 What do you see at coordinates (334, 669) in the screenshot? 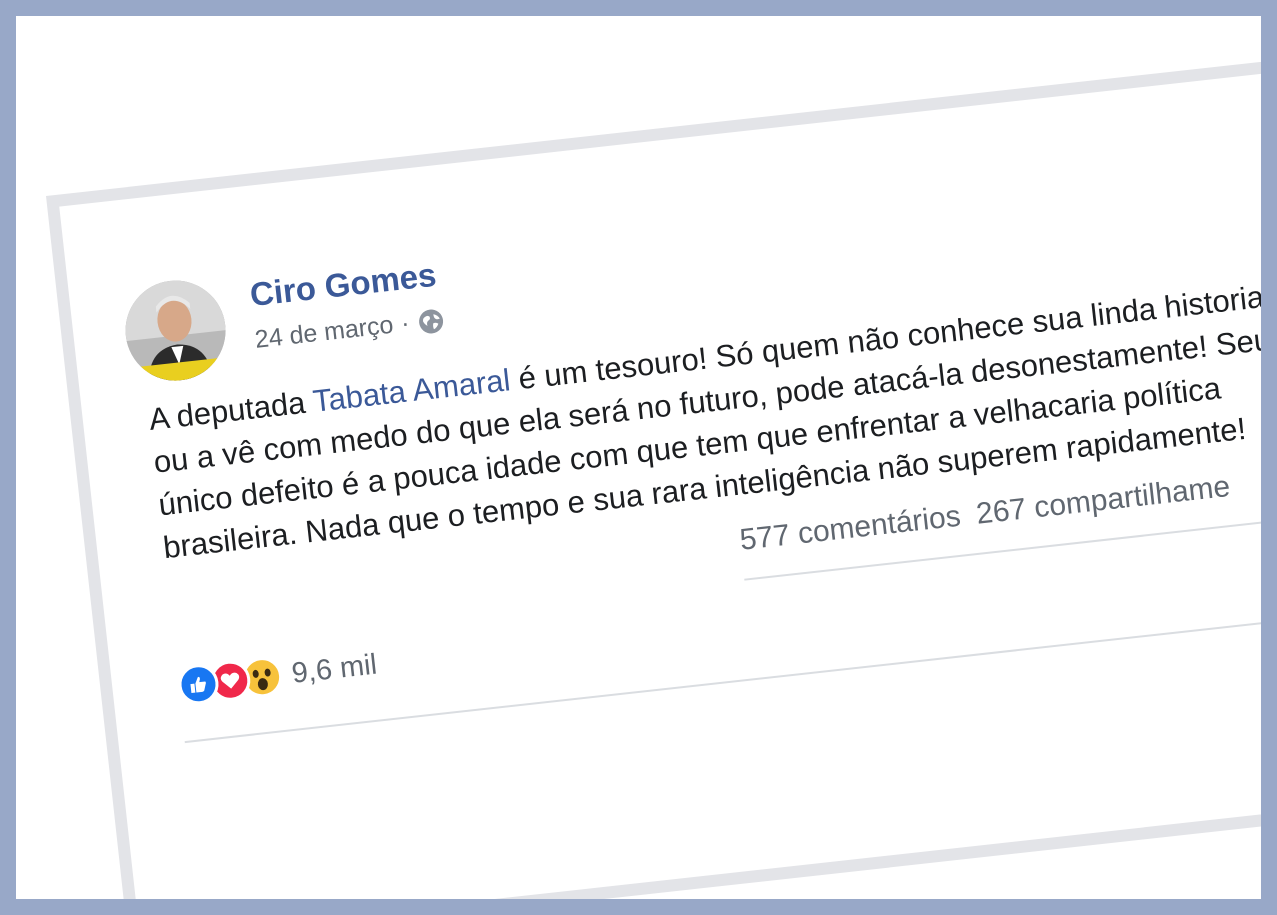
I see `reactions-count: 9,6 mil` at bounding box center [334, 669].